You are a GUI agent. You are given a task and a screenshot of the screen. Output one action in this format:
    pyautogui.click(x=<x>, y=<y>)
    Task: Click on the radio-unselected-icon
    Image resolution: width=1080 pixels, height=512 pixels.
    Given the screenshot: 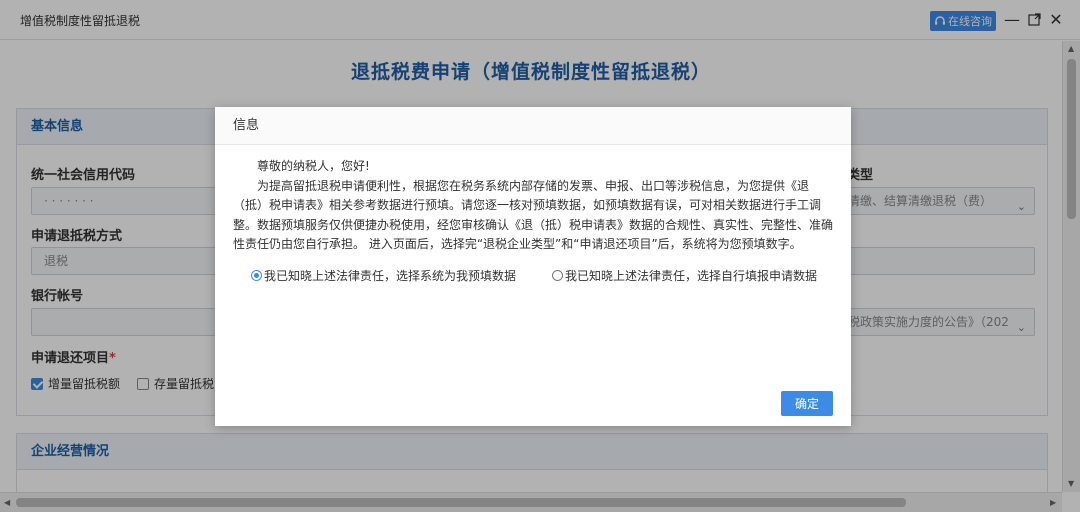 What is the action you would take?
    pyautogui.click(x=557, y=275)
    